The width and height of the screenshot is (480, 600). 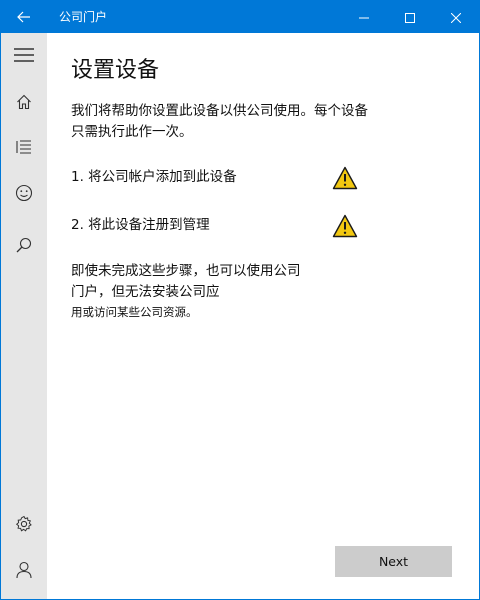 I want to click on intro-text: 我们将帮助你设置此设备以供公司使用。每个设备只需执行此作一次。, so click(x=219, y=121).